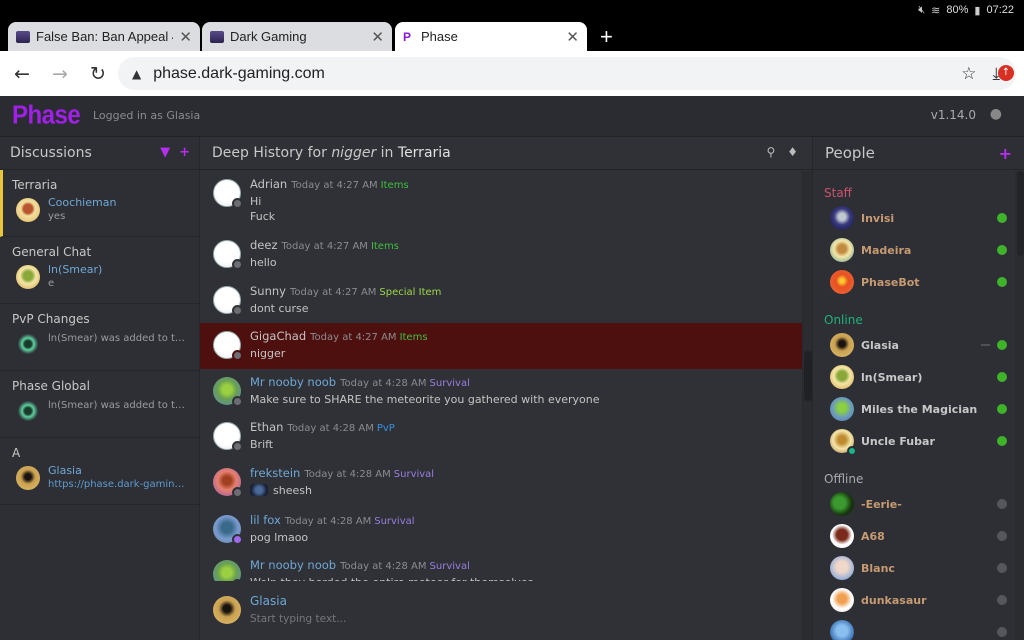 The image size is (1024, 640). Describe the element at coordinates (606, 37) in the screenshot. I see `new-tab-button: +` at that location.